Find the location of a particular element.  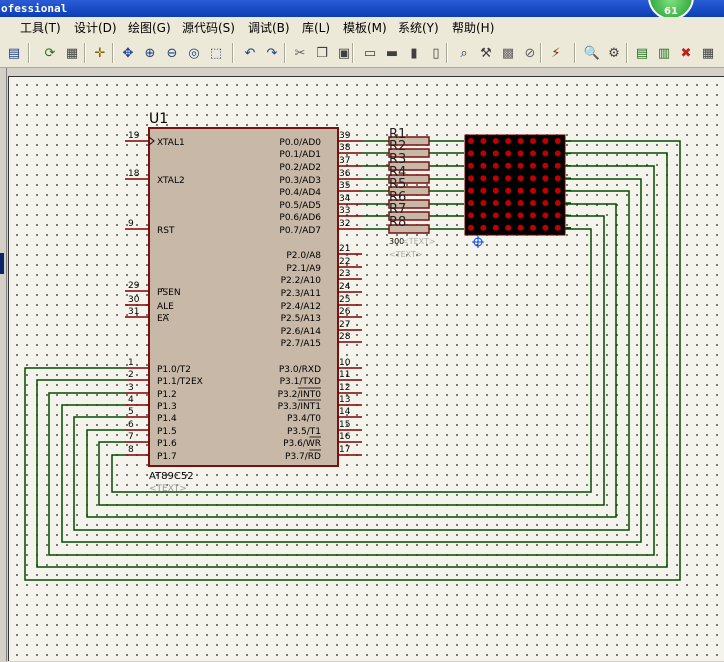

block-copy-icon: ▭ is located at coordinates (370, 53).